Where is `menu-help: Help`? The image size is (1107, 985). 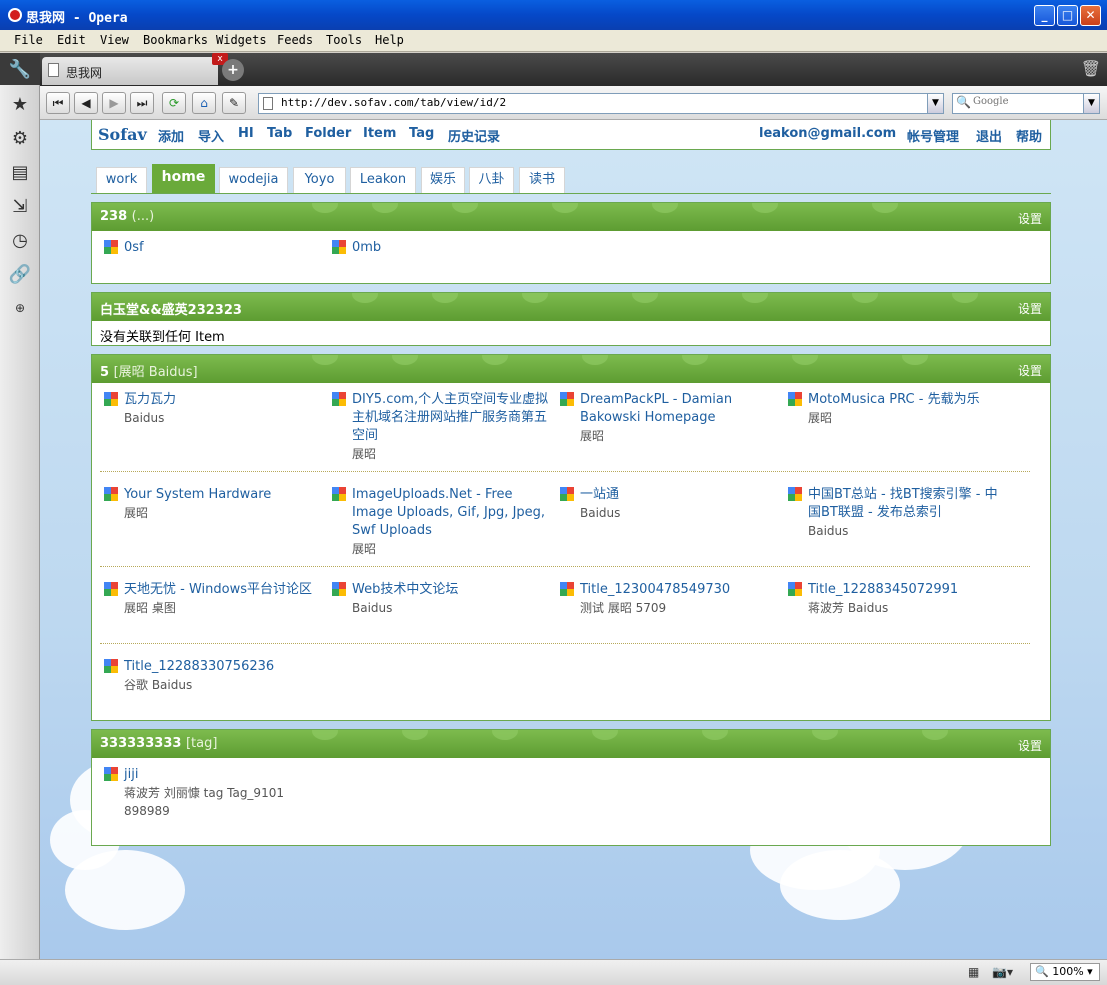 menu-help: Help is located at coordinates (389, 40).